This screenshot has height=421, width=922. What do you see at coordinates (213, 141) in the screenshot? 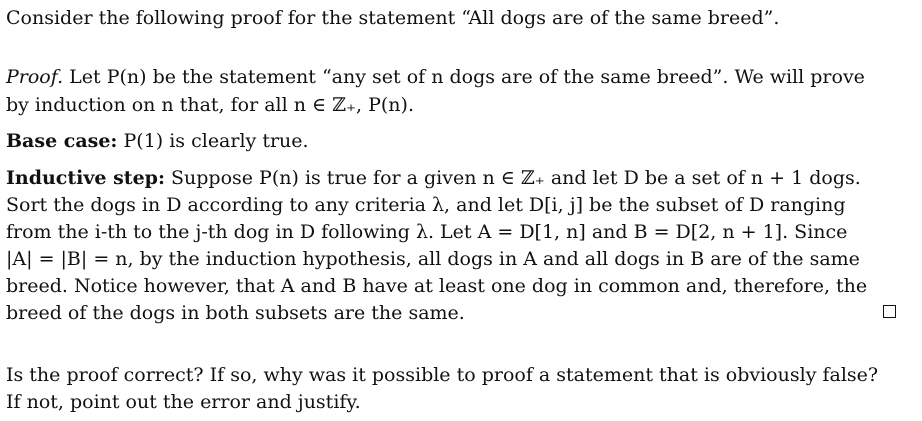
I see `base-case-text: P(1) is clearly true.` at bounding box center [213, 141].